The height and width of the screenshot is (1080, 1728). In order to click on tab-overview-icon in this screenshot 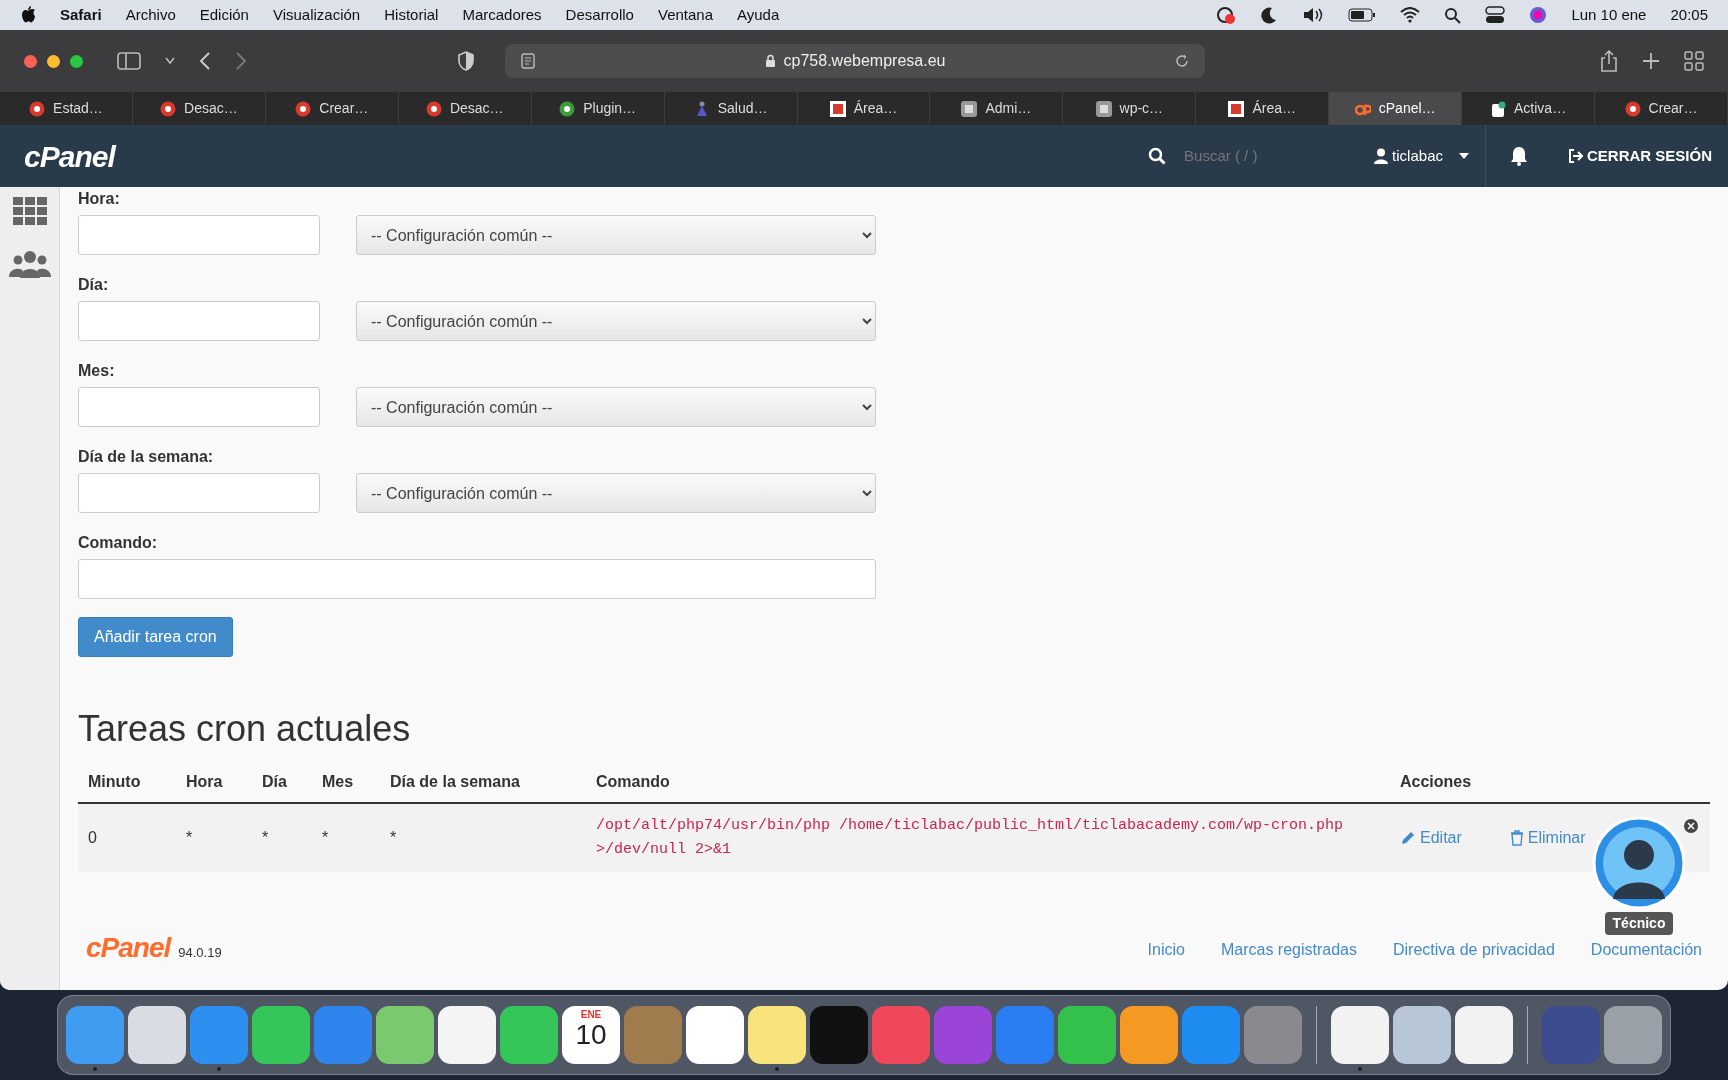, I will do `click(1694, 61)`.